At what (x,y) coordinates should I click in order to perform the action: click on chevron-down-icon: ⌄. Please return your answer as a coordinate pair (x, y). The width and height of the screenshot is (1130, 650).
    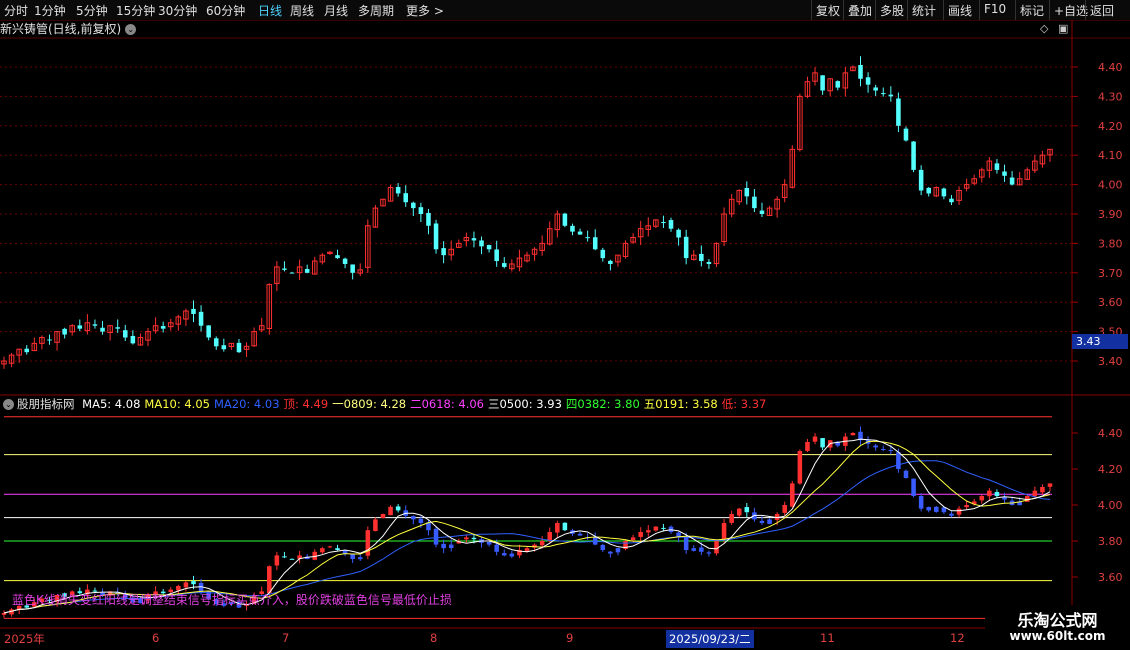
    Looking at the image, I should click on (8, 404).